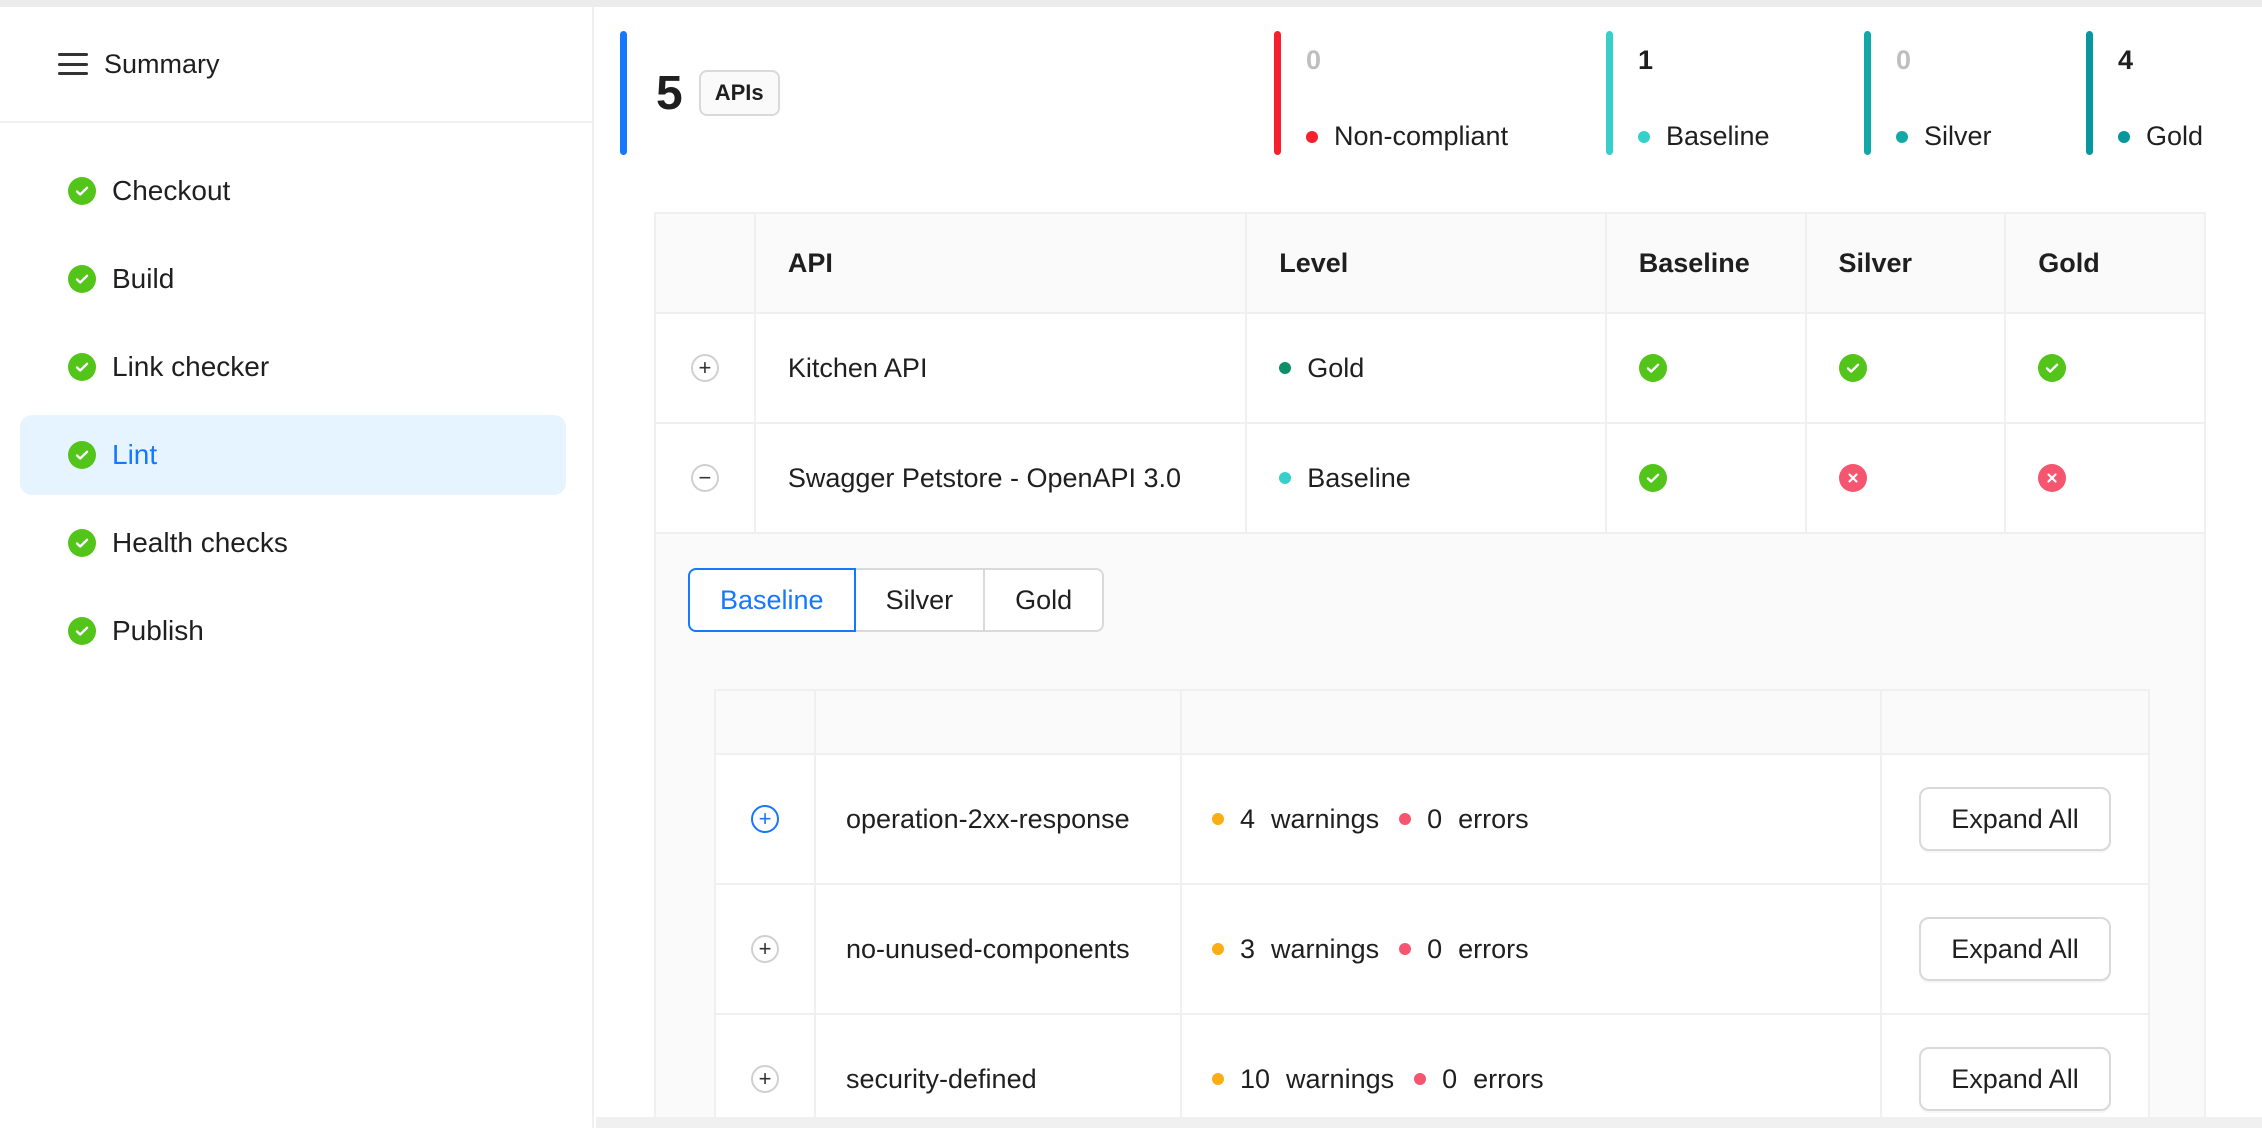 The image size is (2262, 1128). I want to click on rule-counts: 3 warnings 0 errors, so click(1532, 949).